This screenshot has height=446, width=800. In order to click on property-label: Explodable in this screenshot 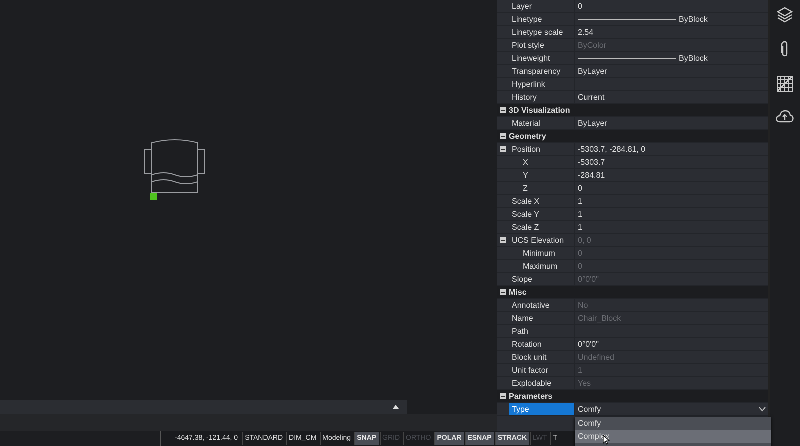, I will do `click(542, 383)`.